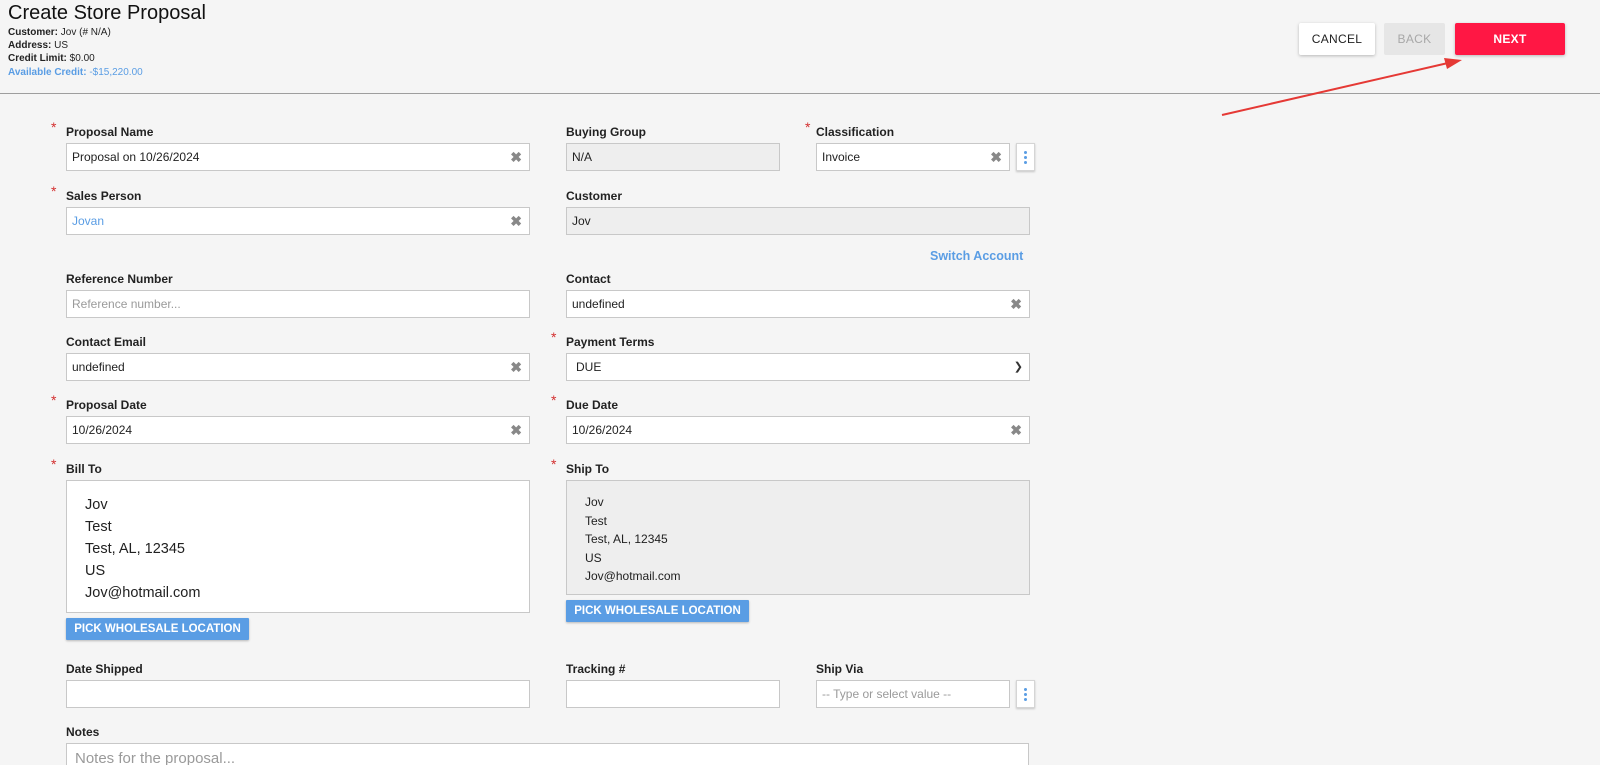 This screenshot has height=765, width=1600. I want to click on page-title: Create Store Proposal, so click(107, 13).